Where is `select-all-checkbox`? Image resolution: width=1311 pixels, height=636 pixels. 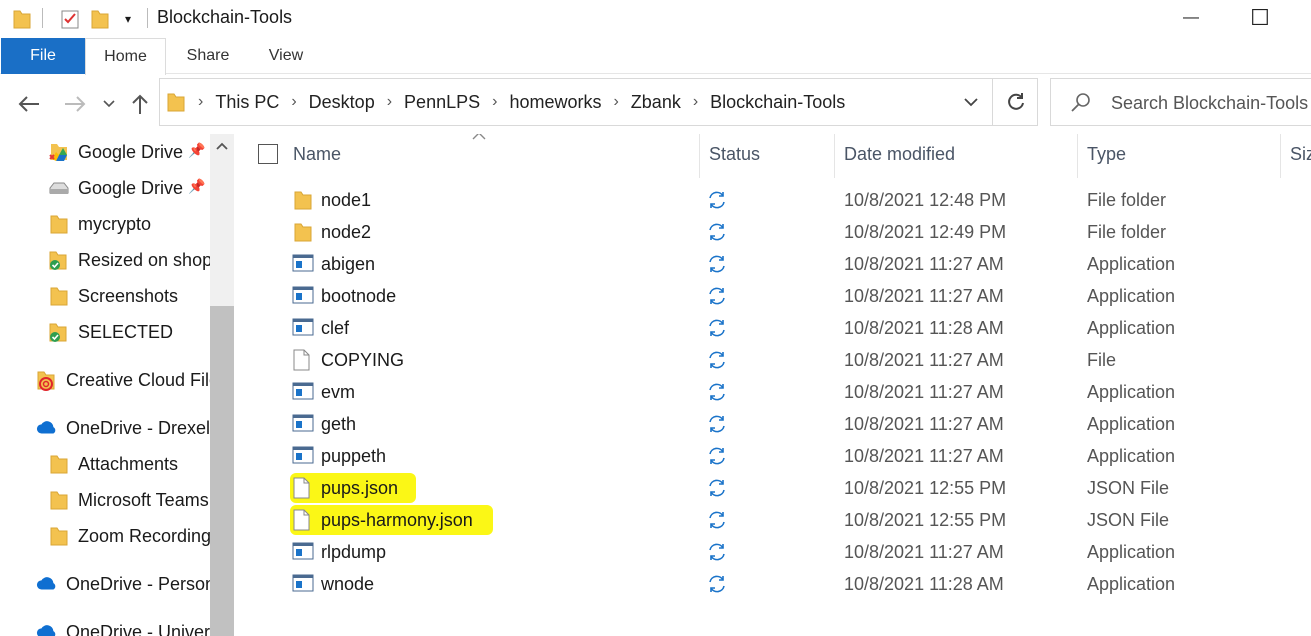
select-all-checkbox is located at coordinates (268, 154).